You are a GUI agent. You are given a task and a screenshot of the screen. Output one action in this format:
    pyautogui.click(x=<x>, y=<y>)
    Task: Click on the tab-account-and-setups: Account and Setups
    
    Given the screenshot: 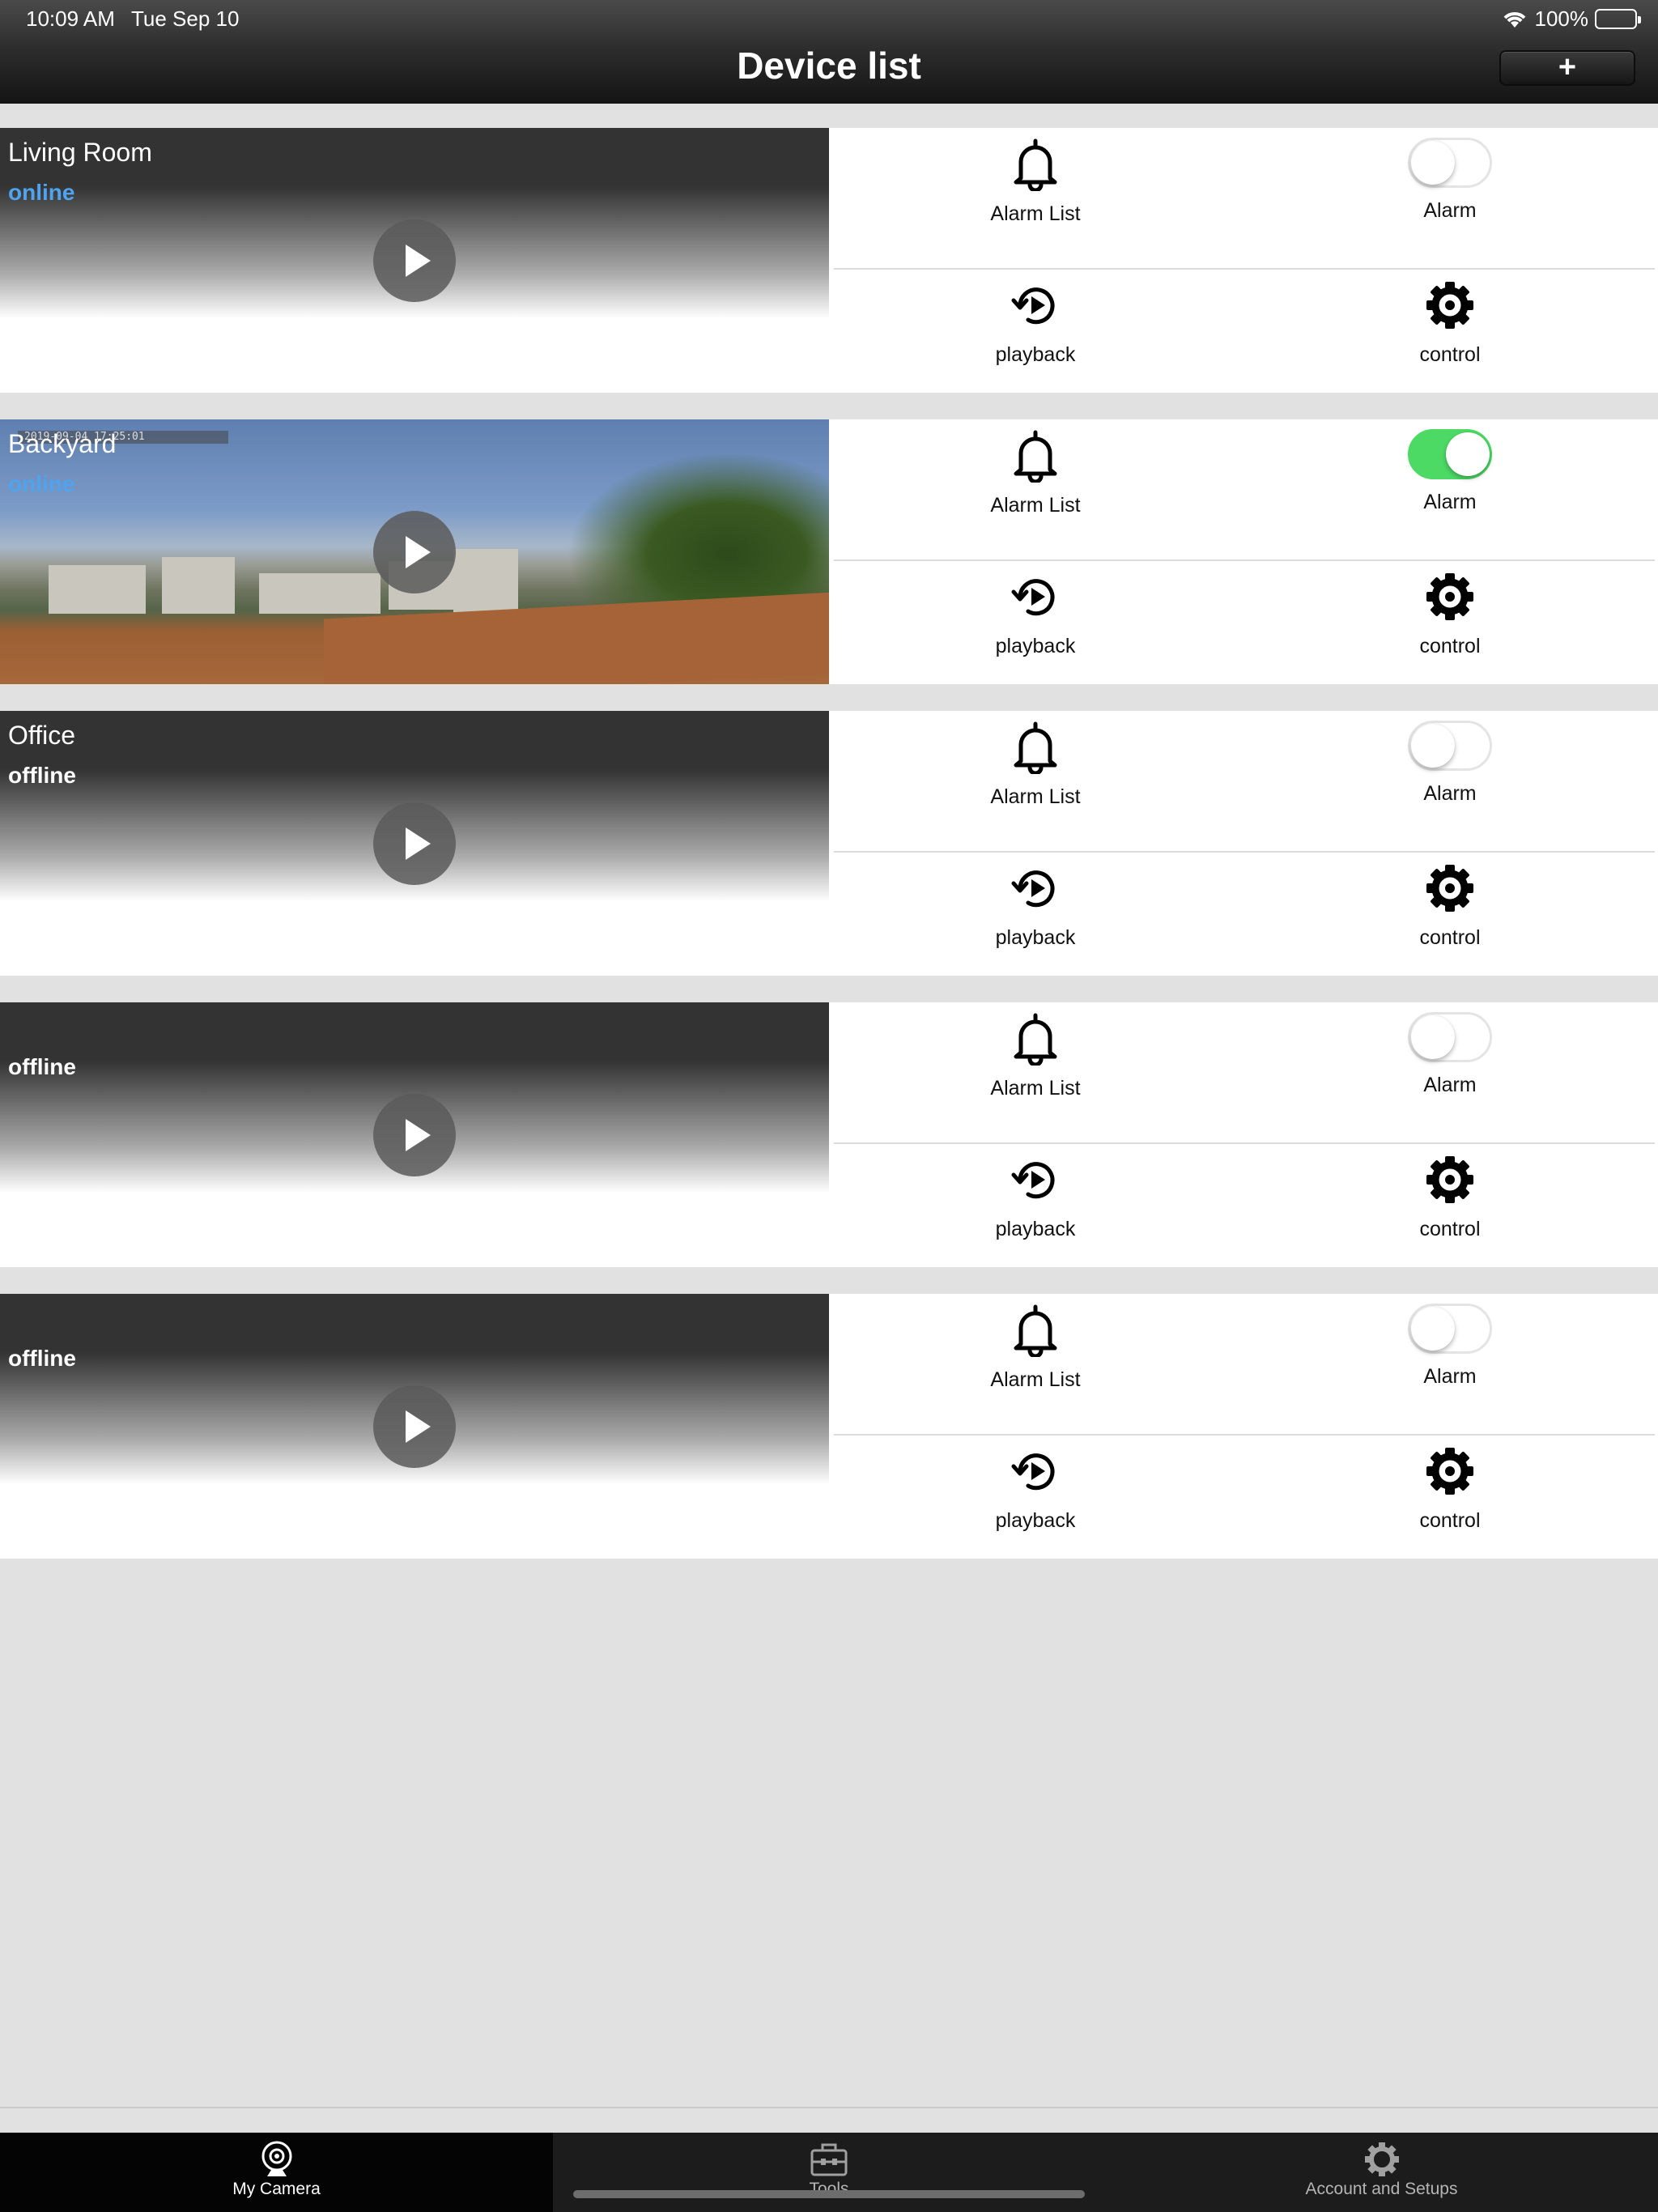 What is the action you would take?
    pyautogui.click(x=1381, y=2172)
    